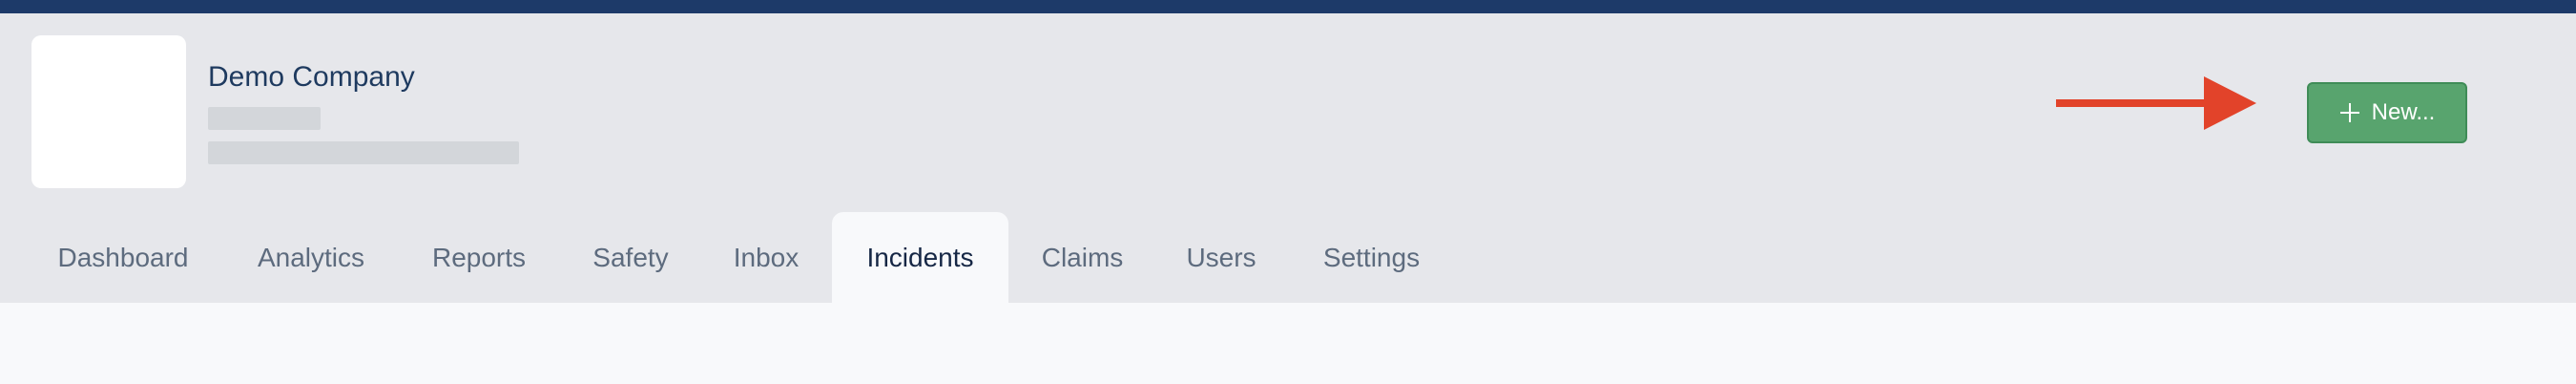 The image size is (2576, 384). Describe the element at coordinates (123, 257) in the screenshot. I see `tab-dashboard: Dashboard` at that location.